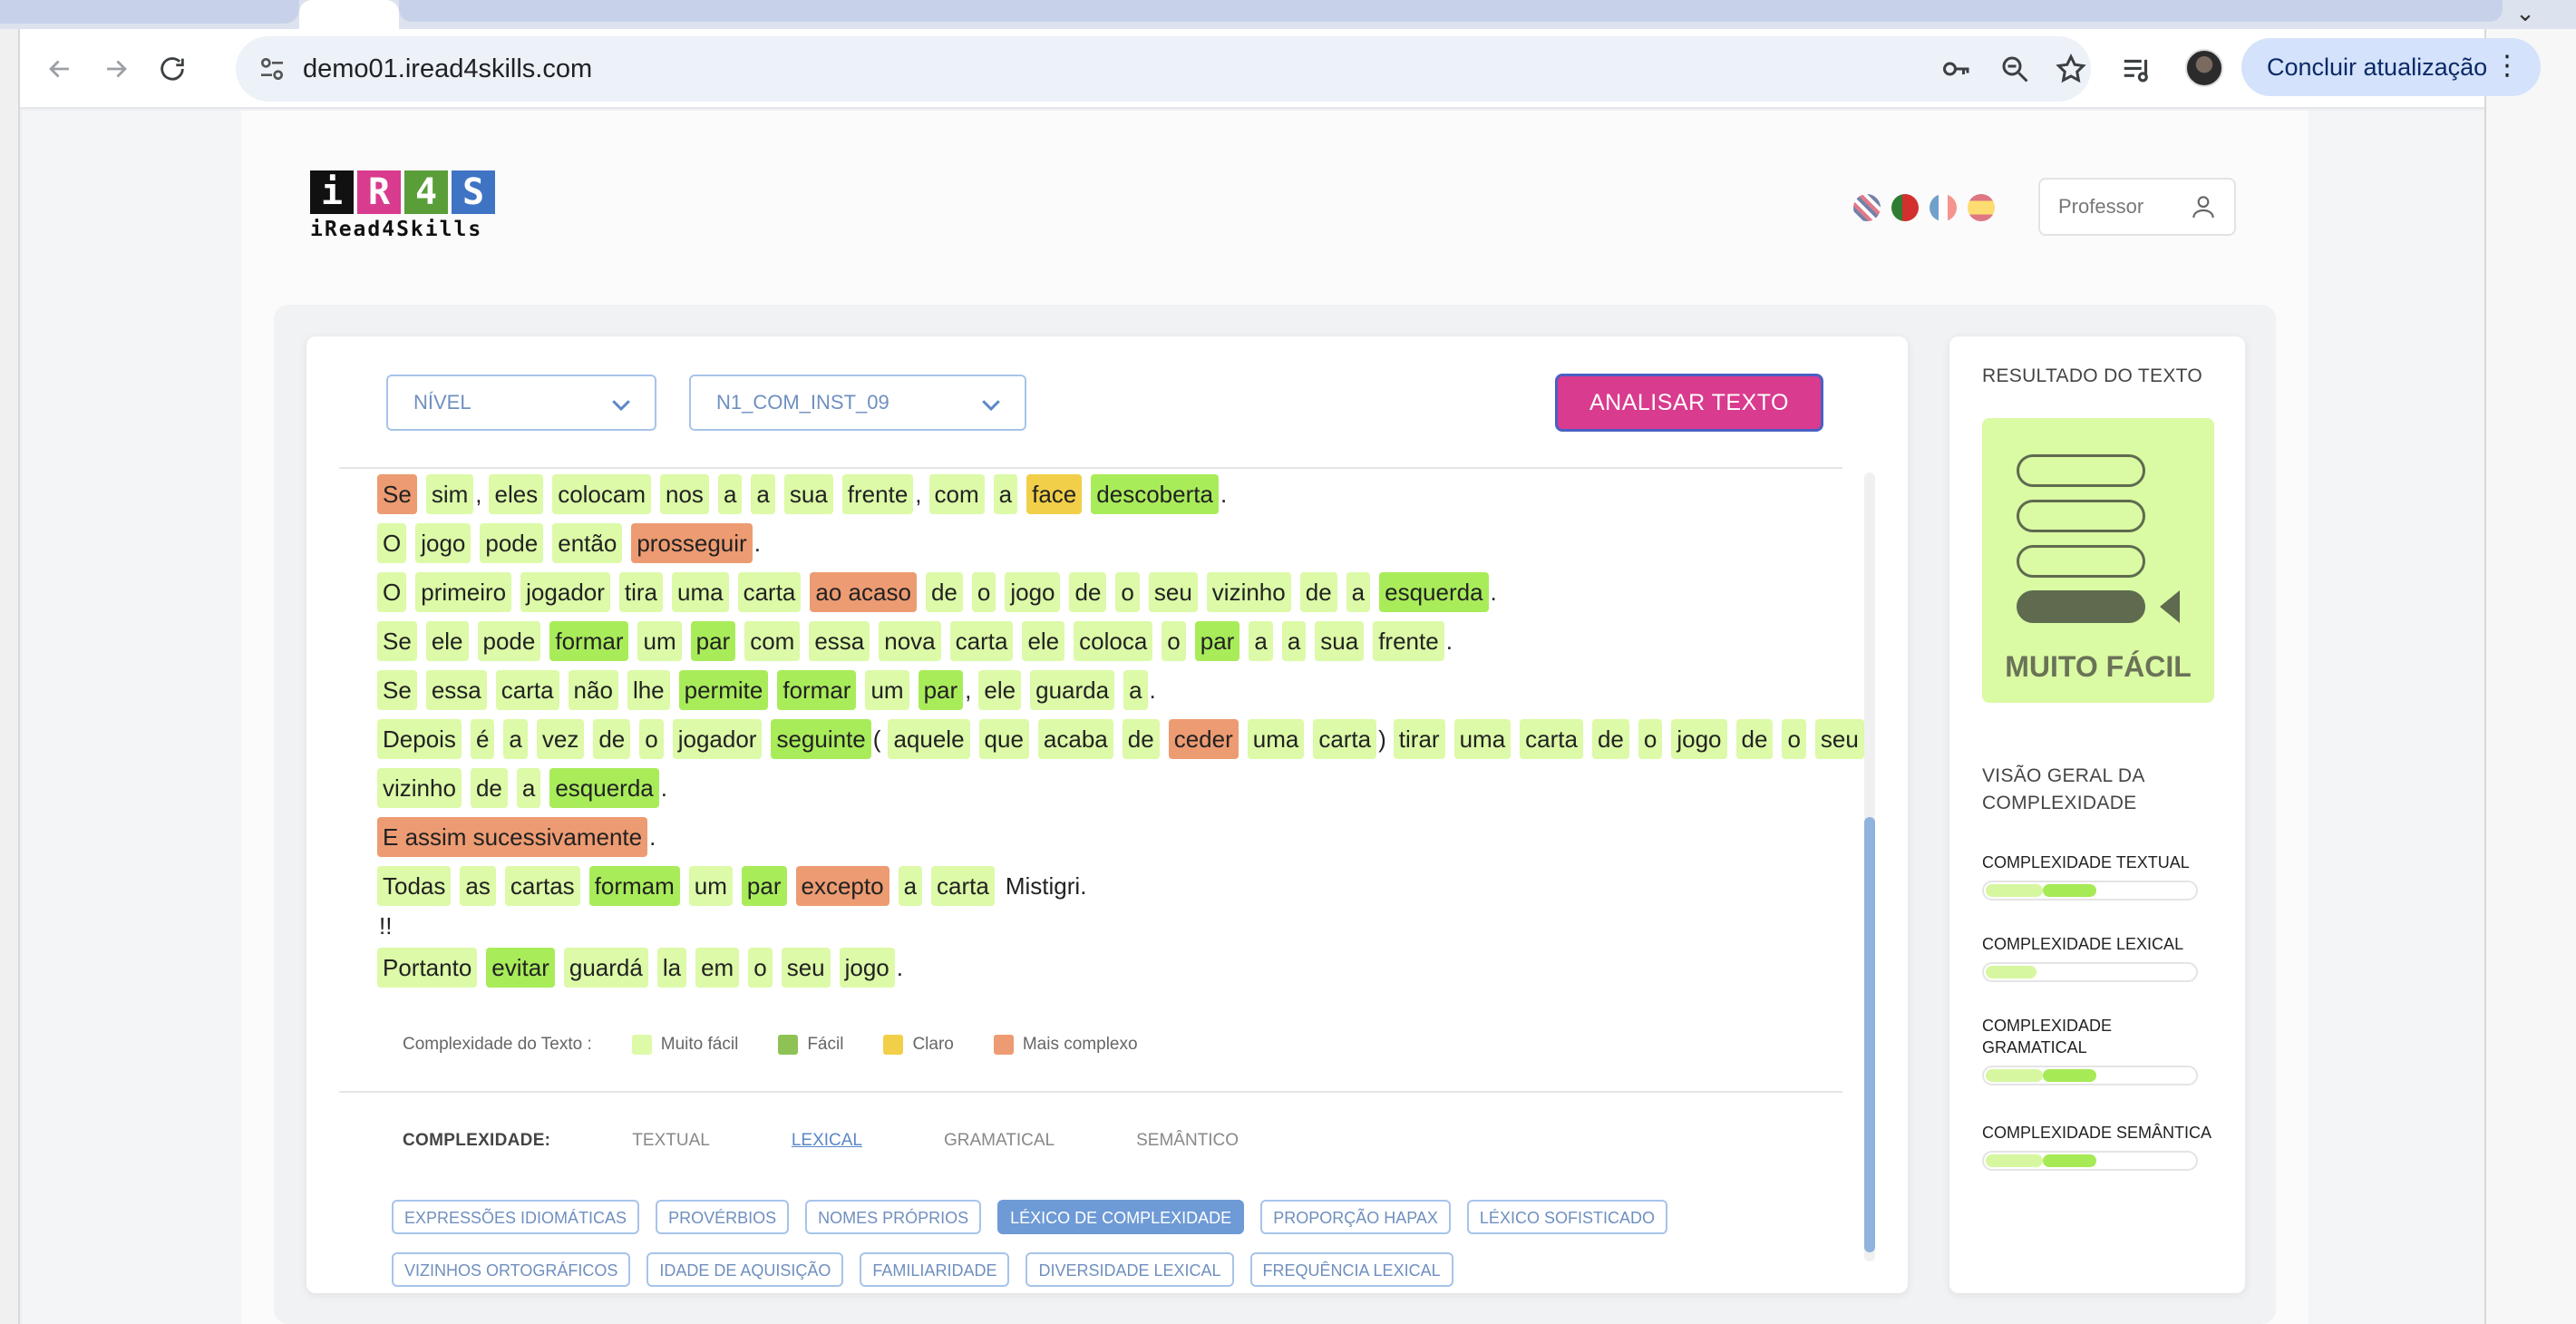  Describe the element at coordinates (1867, 208) in the screenshot. I see `flag-en-icon` at that location.